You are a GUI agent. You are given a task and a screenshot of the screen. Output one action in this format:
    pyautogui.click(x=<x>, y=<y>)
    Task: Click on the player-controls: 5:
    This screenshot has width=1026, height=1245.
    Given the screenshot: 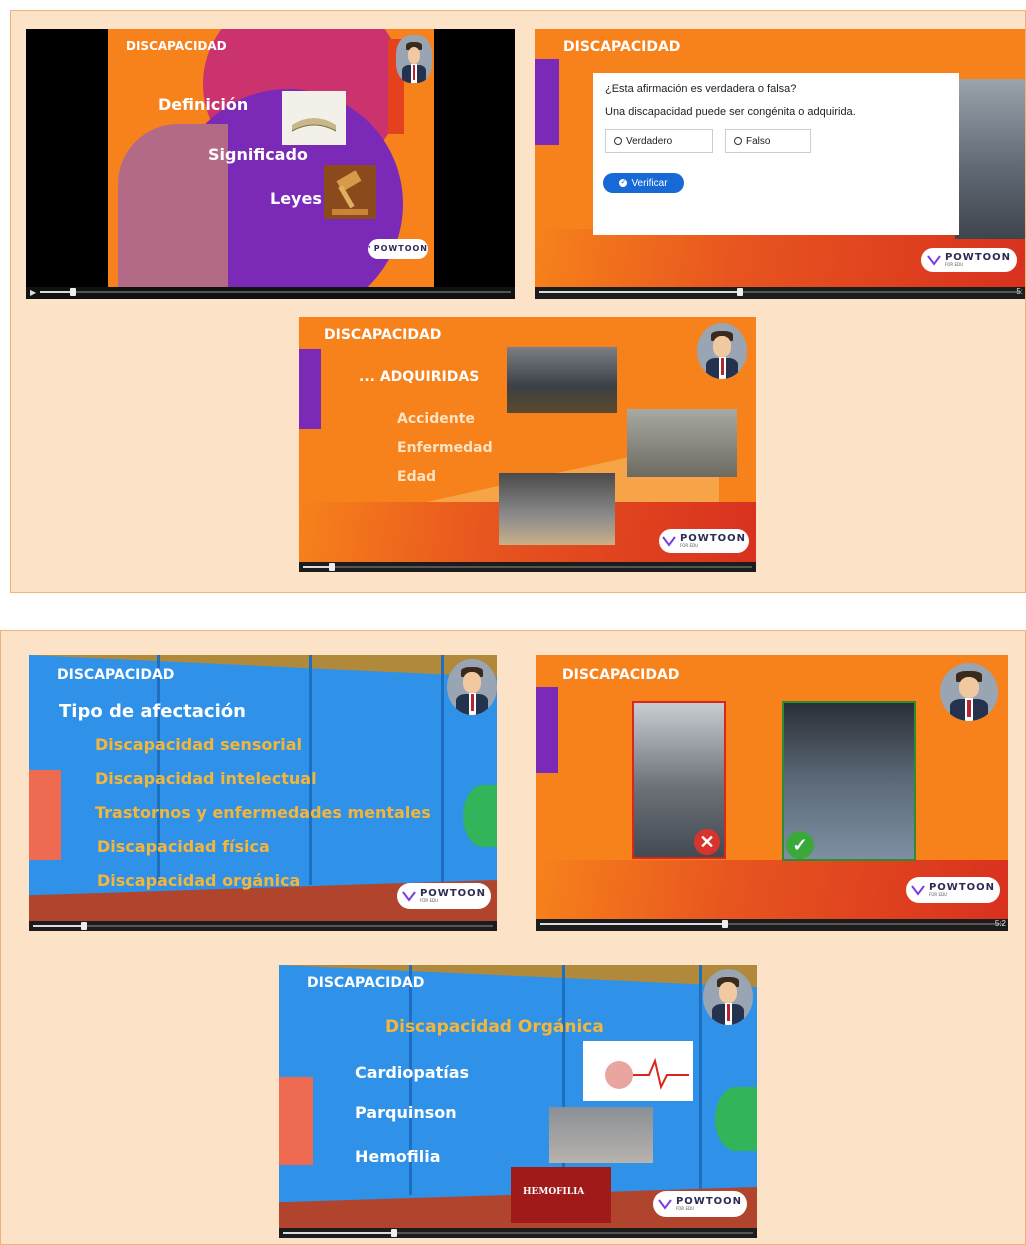 What is the action you would take?
    pyautogui.click(x=780, y=293)
    